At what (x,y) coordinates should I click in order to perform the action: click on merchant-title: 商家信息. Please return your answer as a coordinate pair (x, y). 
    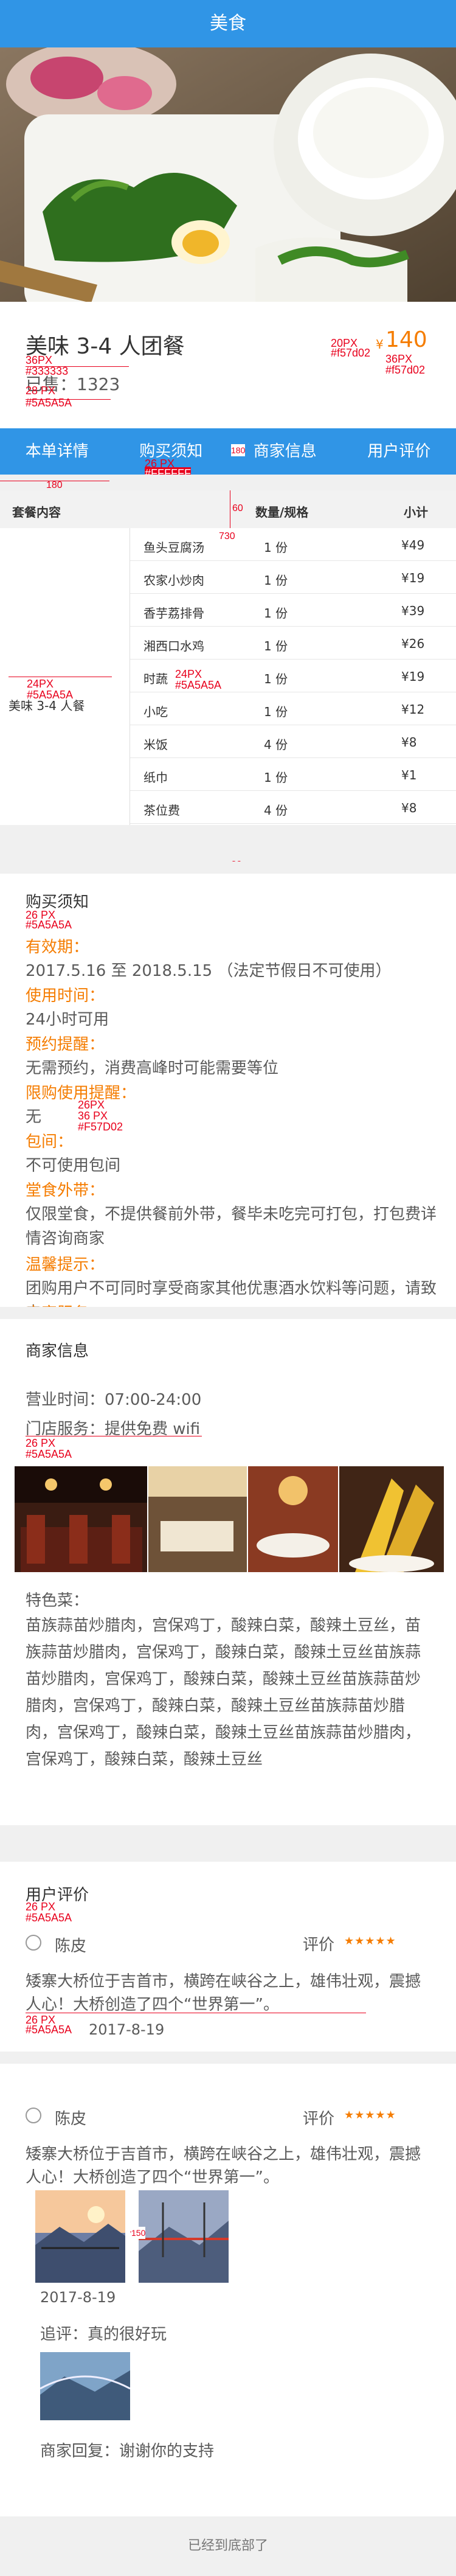
    Looking at the image, I should click on (57, 1351).